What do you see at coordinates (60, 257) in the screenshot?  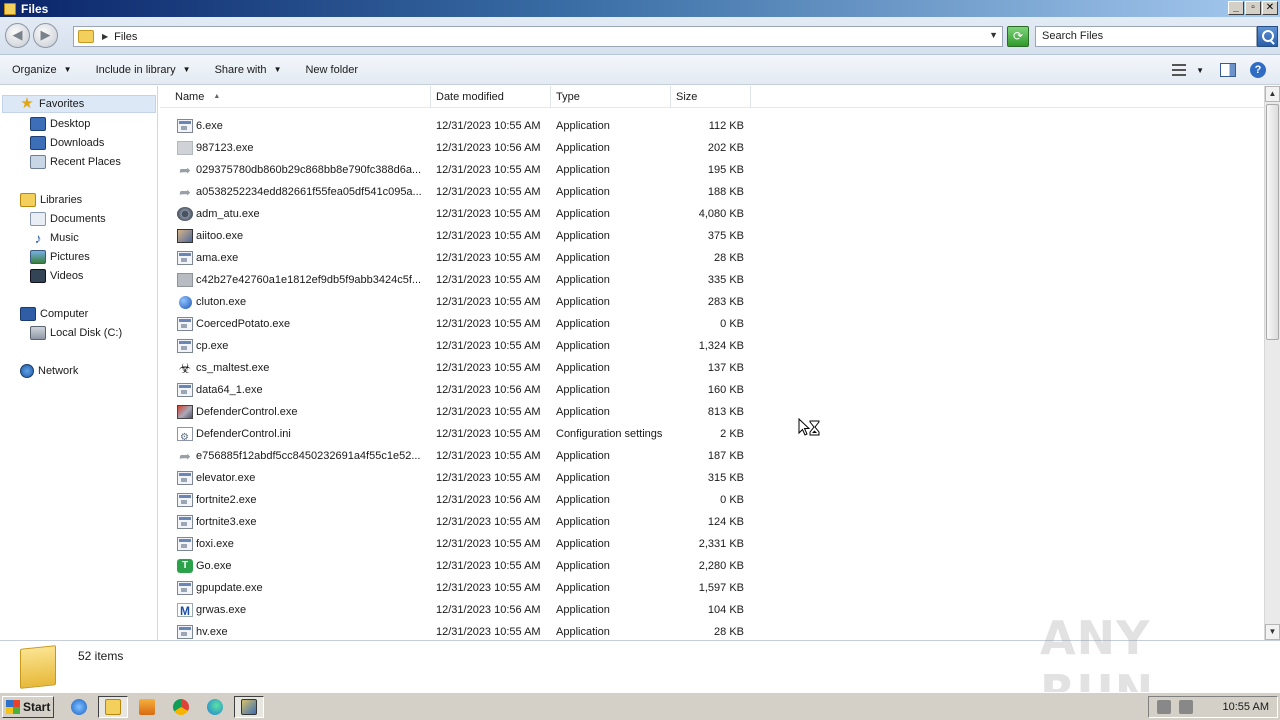 I see `nav-item-pictures: Pictures` at bounding box center [60, 257].